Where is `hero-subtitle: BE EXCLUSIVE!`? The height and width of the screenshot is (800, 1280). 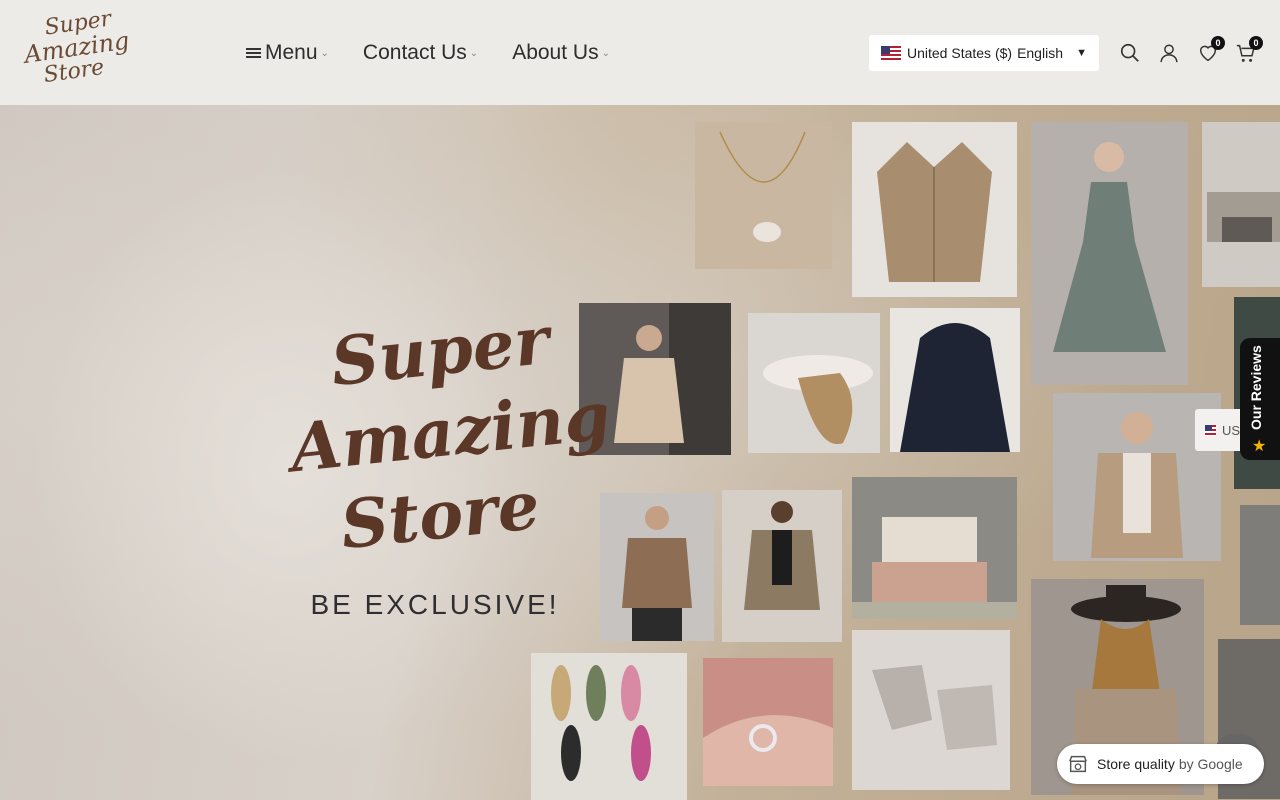
hero-subtitle: BE EXCLUSIVE! is located at coordinates (435, 604).